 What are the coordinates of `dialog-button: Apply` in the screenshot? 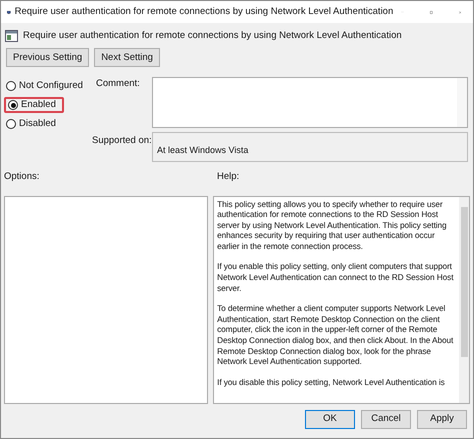 It's located at (442, 419).